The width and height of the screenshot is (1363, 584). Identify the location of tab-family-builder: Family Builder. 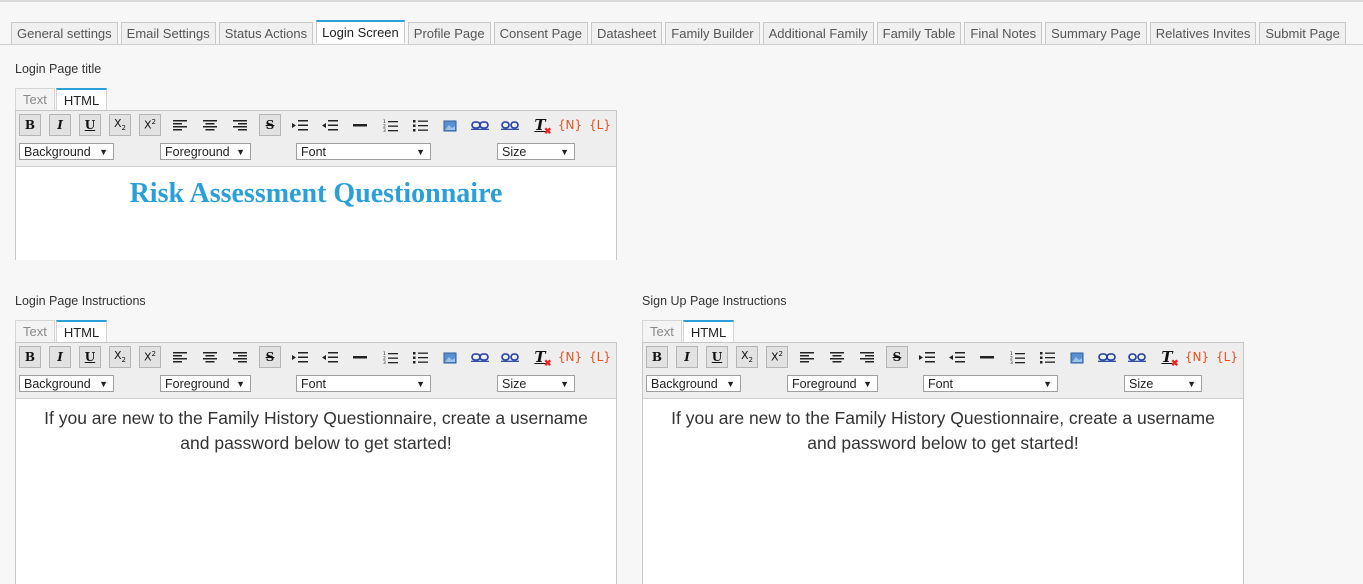
(712, 33).